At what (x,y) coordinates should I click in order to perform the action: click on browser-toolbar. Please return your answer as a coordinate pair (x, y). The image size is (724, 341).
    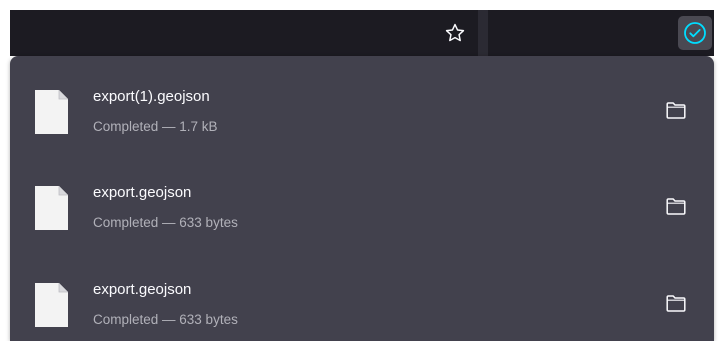
    Looking at the image, I should click on (362, 33).